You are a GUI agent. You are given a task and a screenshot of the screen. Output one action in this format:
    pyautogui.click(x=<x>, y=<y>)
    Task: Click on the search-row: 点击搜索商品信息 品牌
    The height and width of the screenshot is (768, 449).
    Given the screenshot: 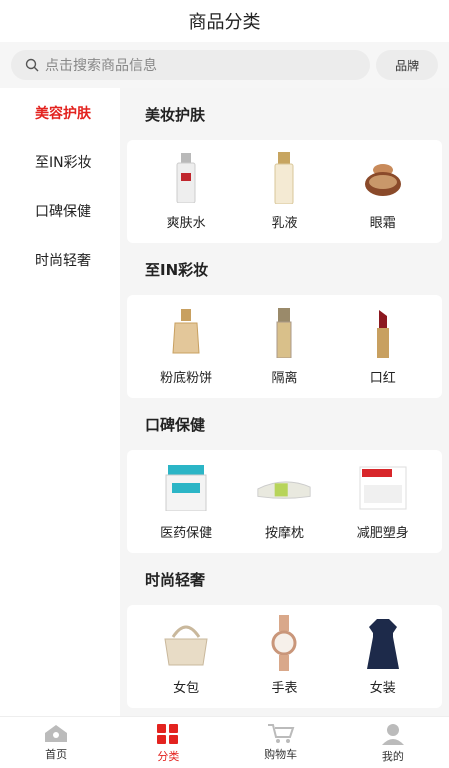 What is the action you would take?
    pyautogui.click(x=224, y=65)
    